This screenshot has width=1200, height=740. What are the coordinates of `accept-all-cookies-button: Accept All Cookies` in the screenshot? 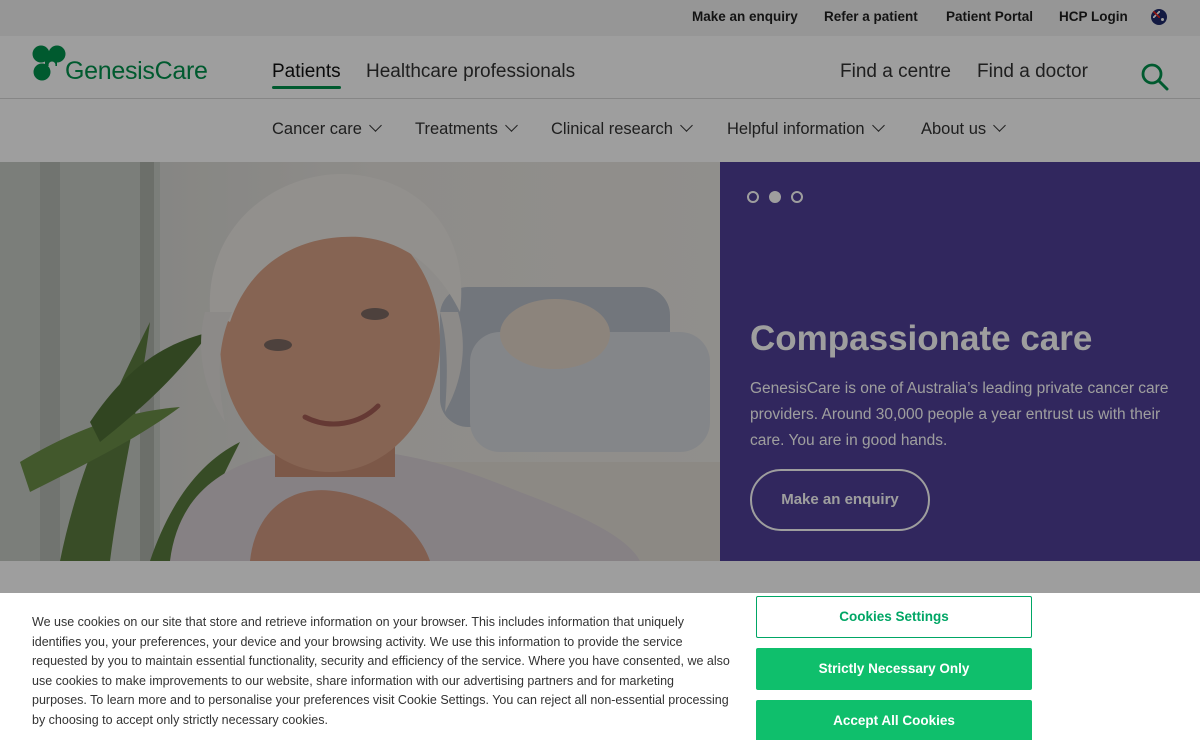 It's located at (894, 720).